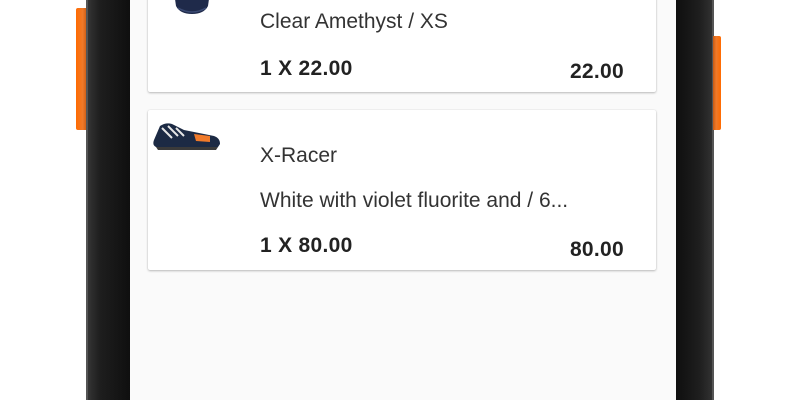 The image size is (800, 400). What do you see at coordinates (596, 71) in the screenshot?
I see `cart-item-line-total: 22.00` at bounding box center [596, 71].